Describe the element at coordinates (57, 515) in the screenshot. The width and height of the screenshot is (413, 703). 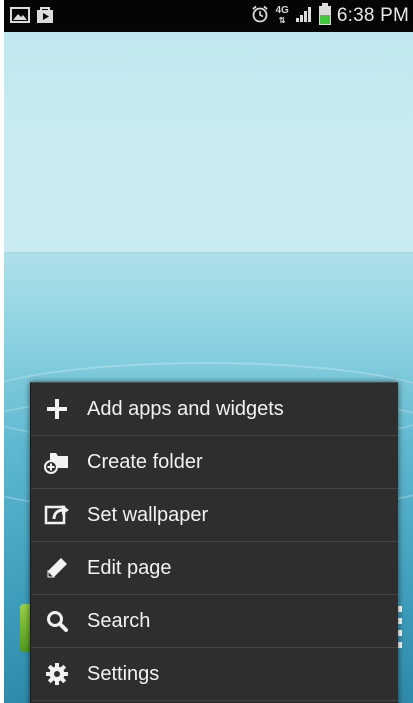
I see `wallpaper-icon` at that location.